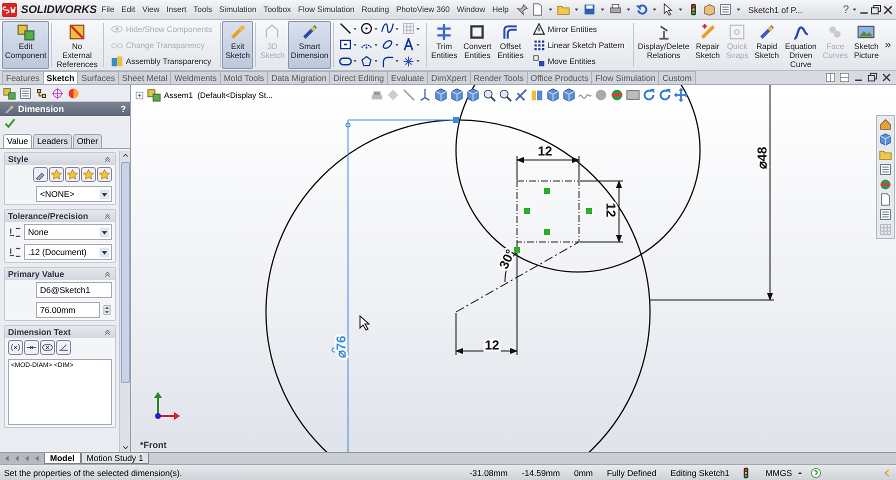  What do you see at coordinates (449, 77) in the screenshot?
I see `command-tab: DimXpert` at bounding box center [449, 77].